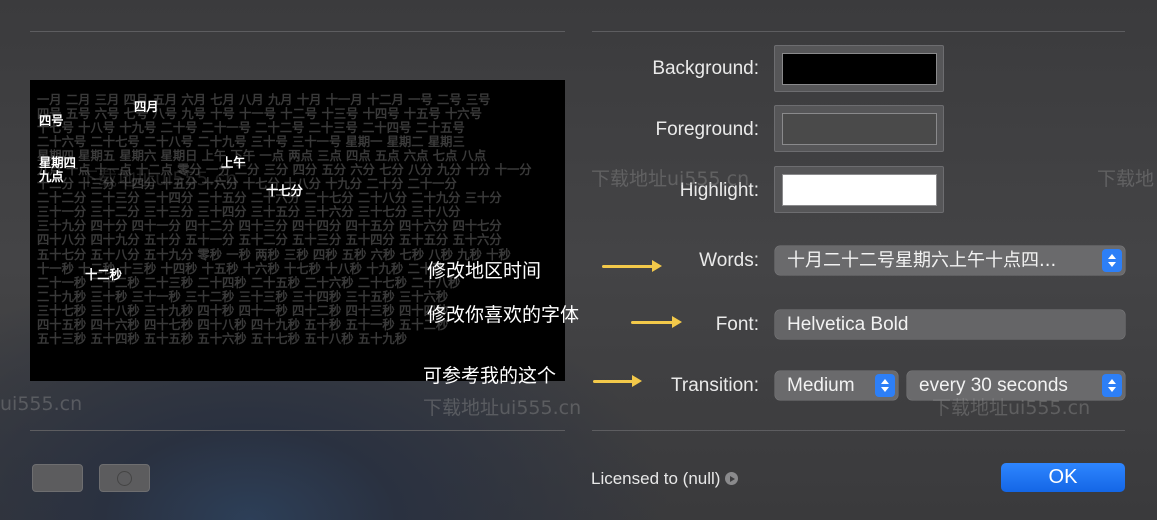 This screenshot has height=520, width=1157. Describe the element at coordinates (715, 385) in the screenshot. I see `transition-label: Transition:` at that location.